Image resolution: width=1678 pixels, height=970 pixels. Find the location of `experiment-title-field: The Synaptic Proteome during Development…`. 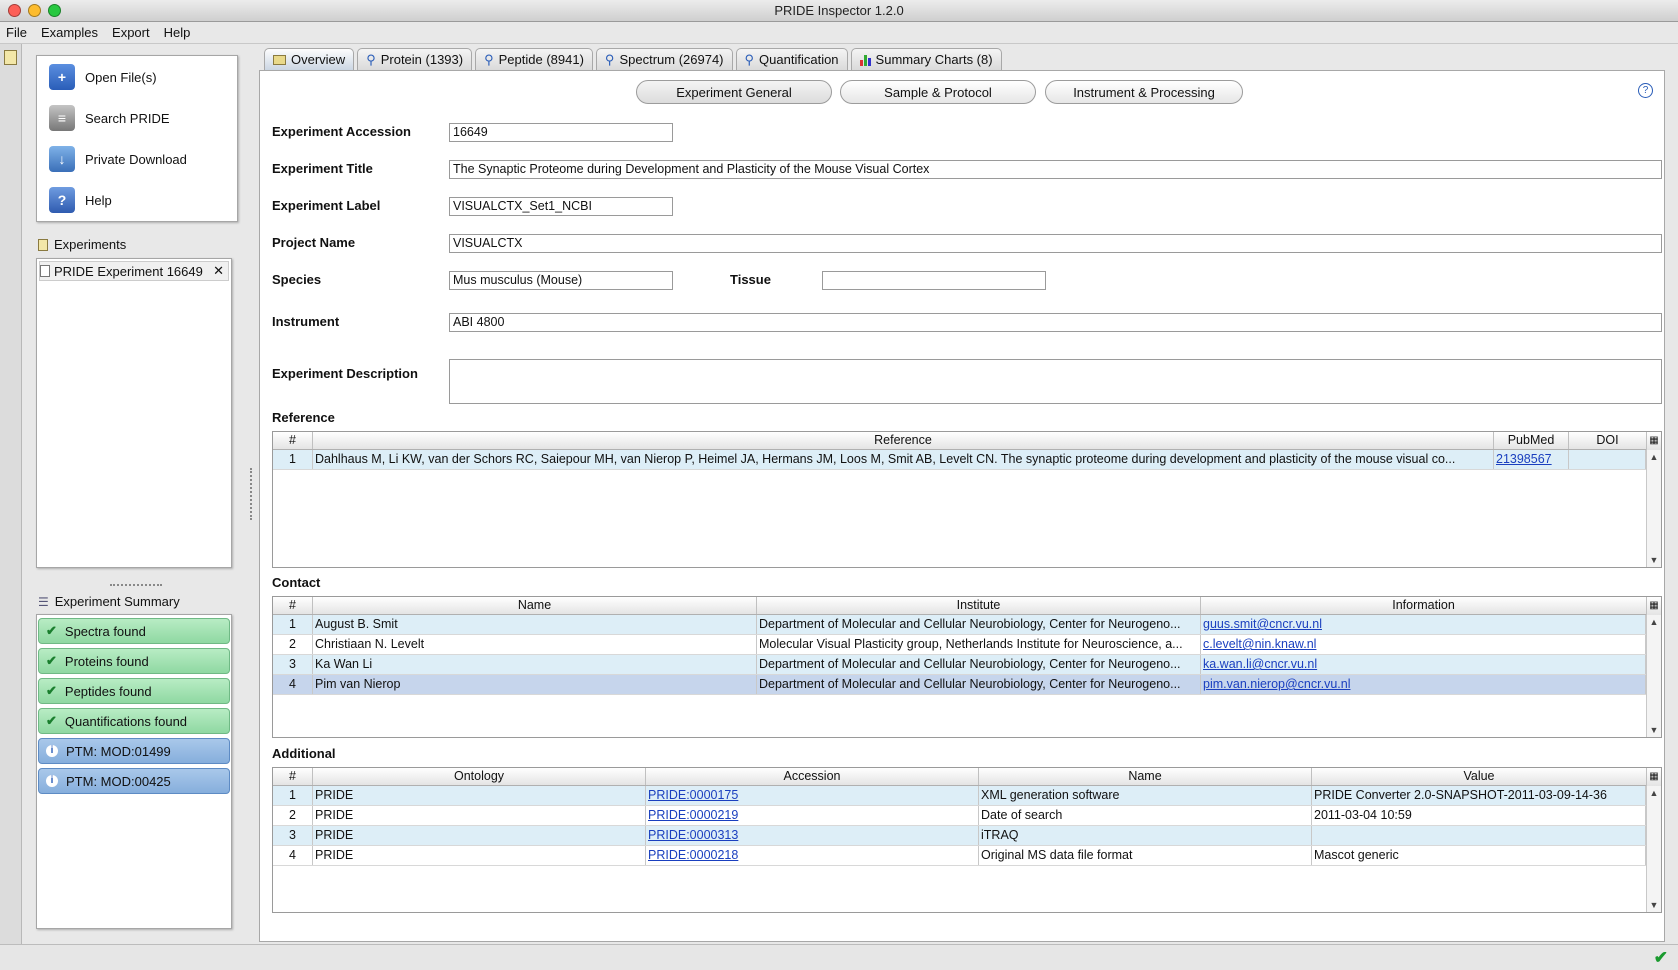

experiment-title-field: The Synaptic Proteome during Development… is located at coordinates (1055, 169).